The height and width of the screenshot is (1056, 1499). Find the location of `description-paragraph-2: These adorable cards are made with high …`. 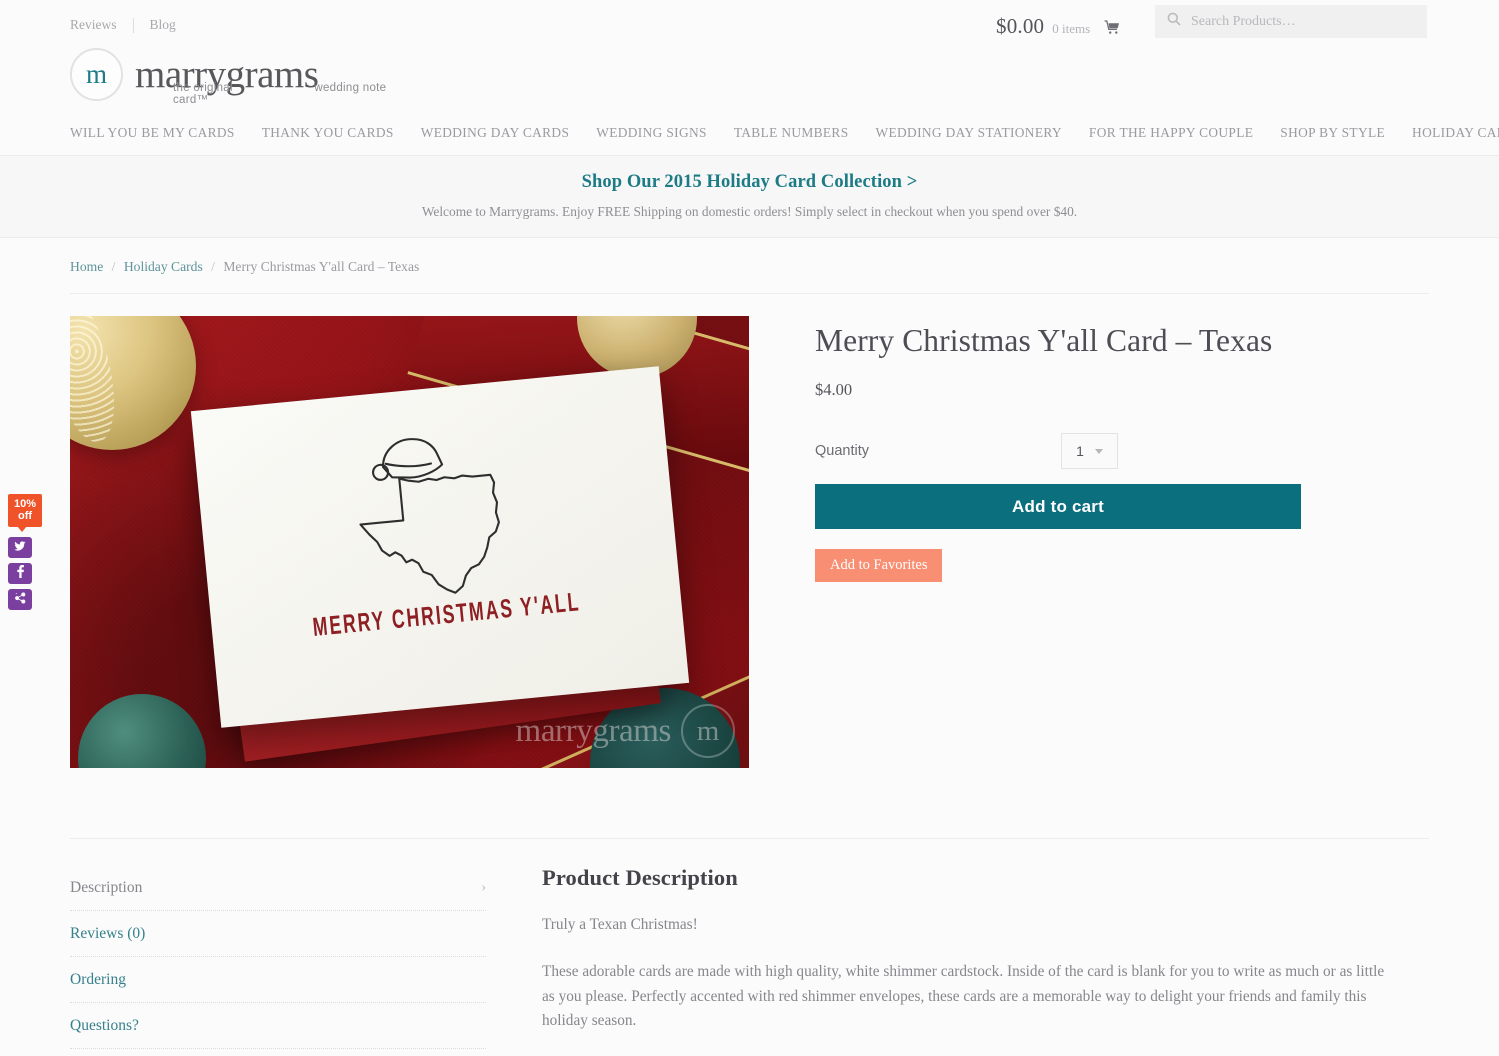

description-paragraph-2: These adorable cards are made with high … is located at coordinates (963, 996).